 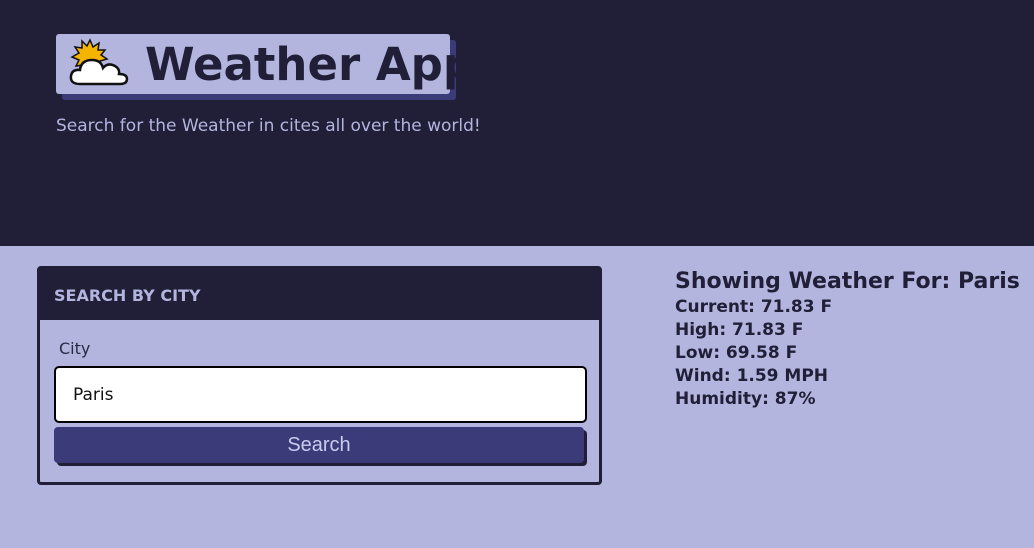 I want to click on current-temp: Current: 71.83 F, so click(x=754, y=307).